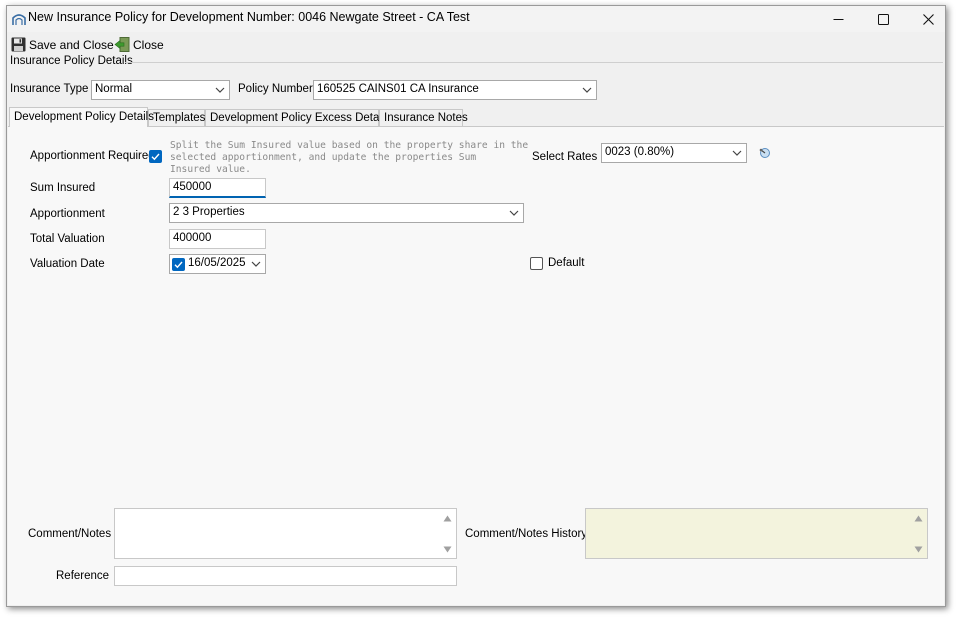 This screenshot has height=618, width=957. I want to click on policy-number-label: Policy Number, so click(275, 89).